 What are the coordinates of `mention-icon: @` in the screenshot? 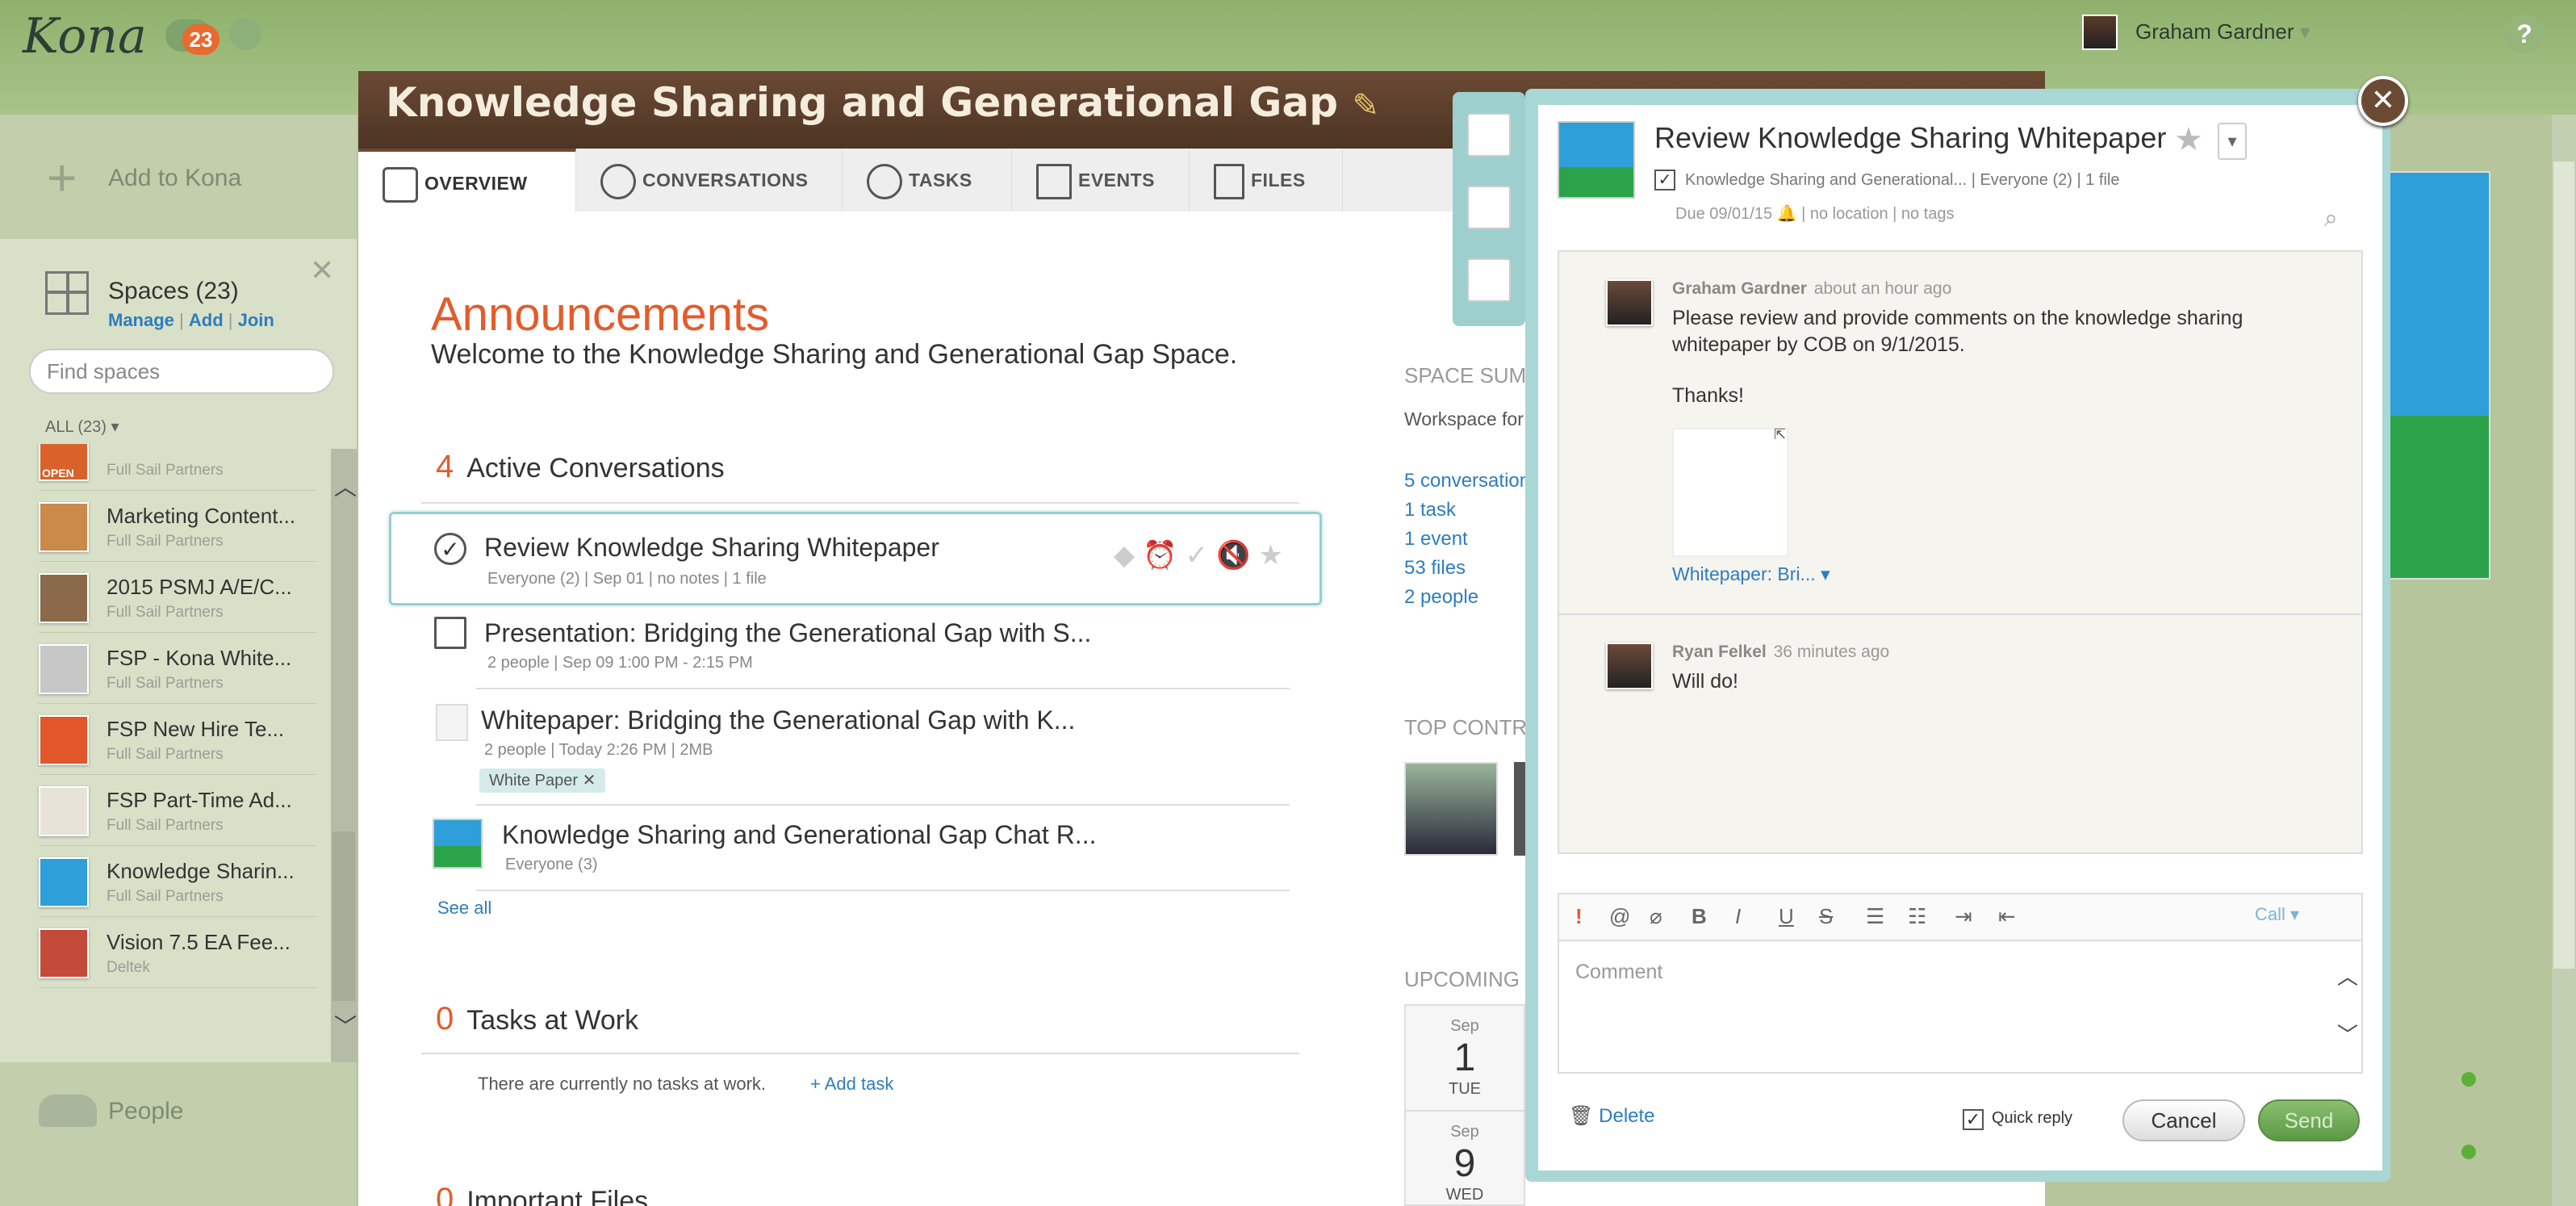 It's located at (1619, 917).